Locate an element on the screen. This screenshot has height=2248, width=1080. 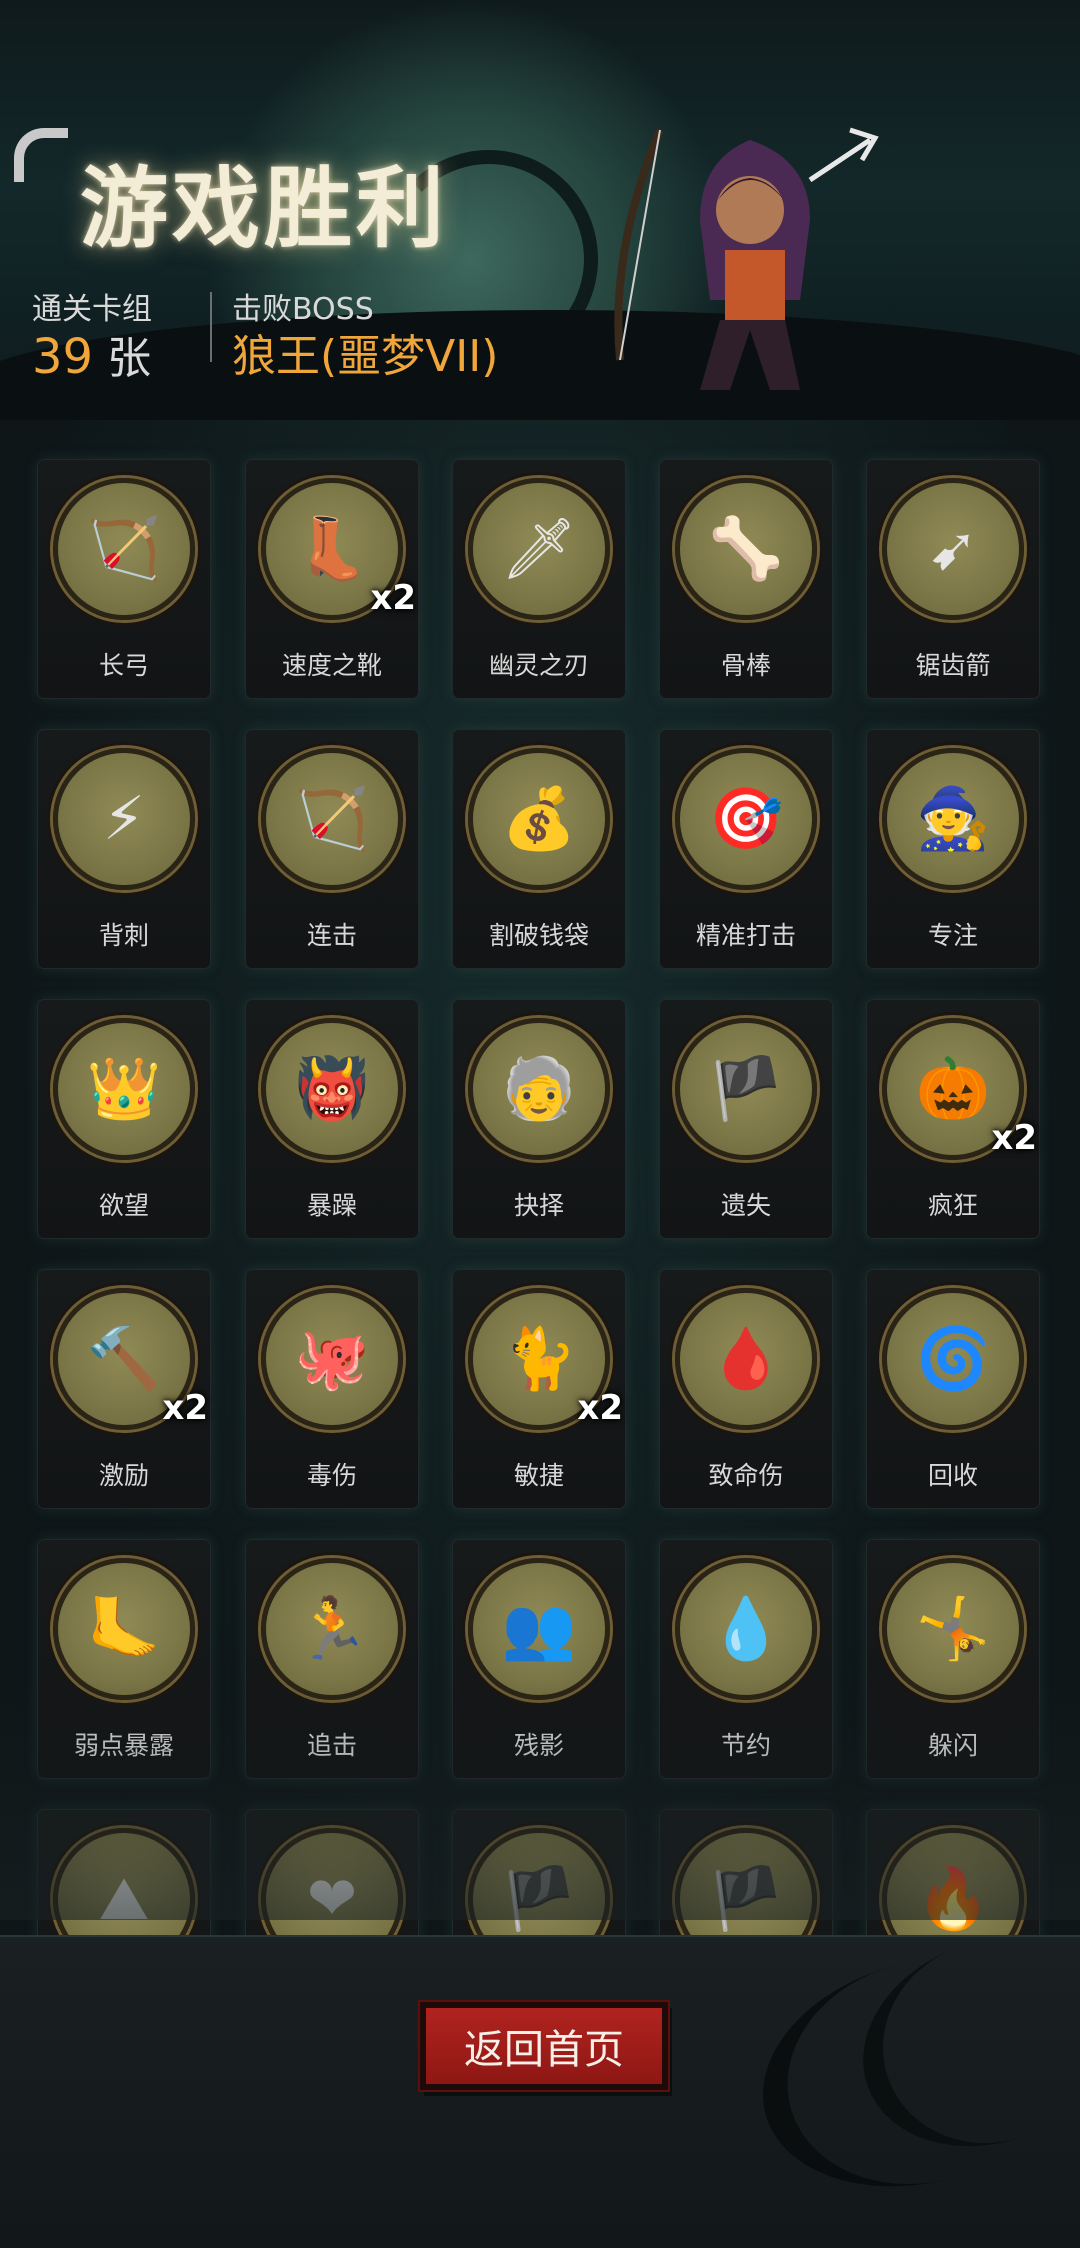
serrated-arrow-icon: ➹ is located at coordinates (953, 549).